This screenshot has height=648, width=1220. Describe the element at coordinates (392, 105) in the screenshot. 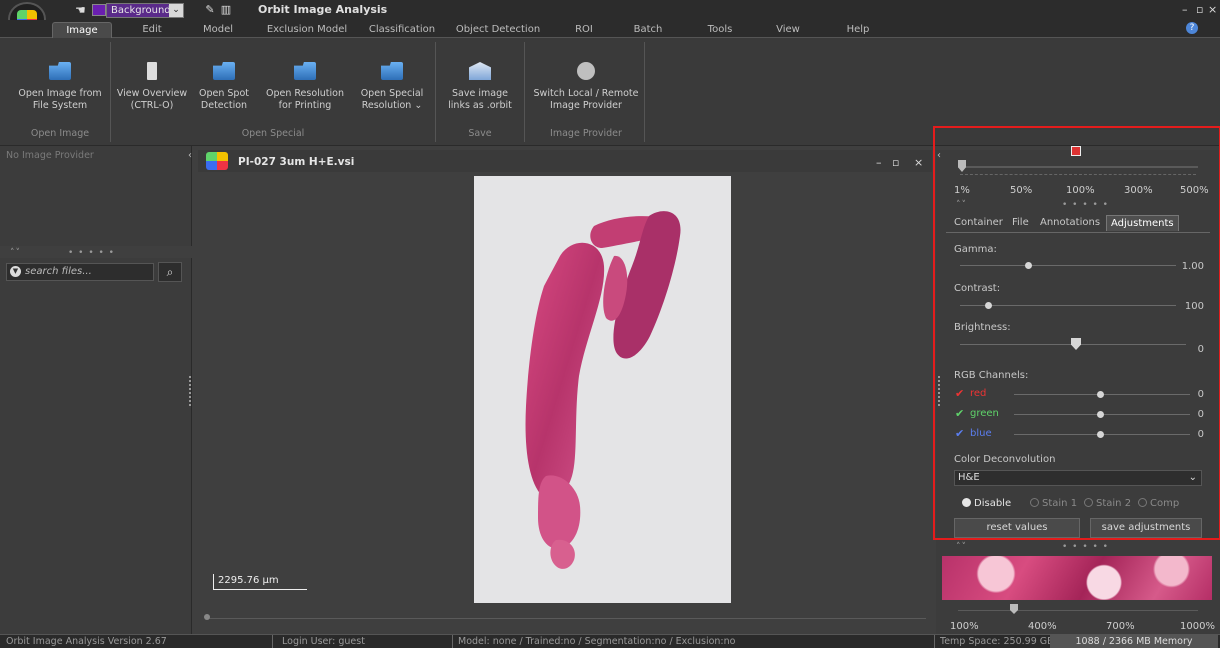

I see `button-label-line2: Resolution ⌄` at that location.